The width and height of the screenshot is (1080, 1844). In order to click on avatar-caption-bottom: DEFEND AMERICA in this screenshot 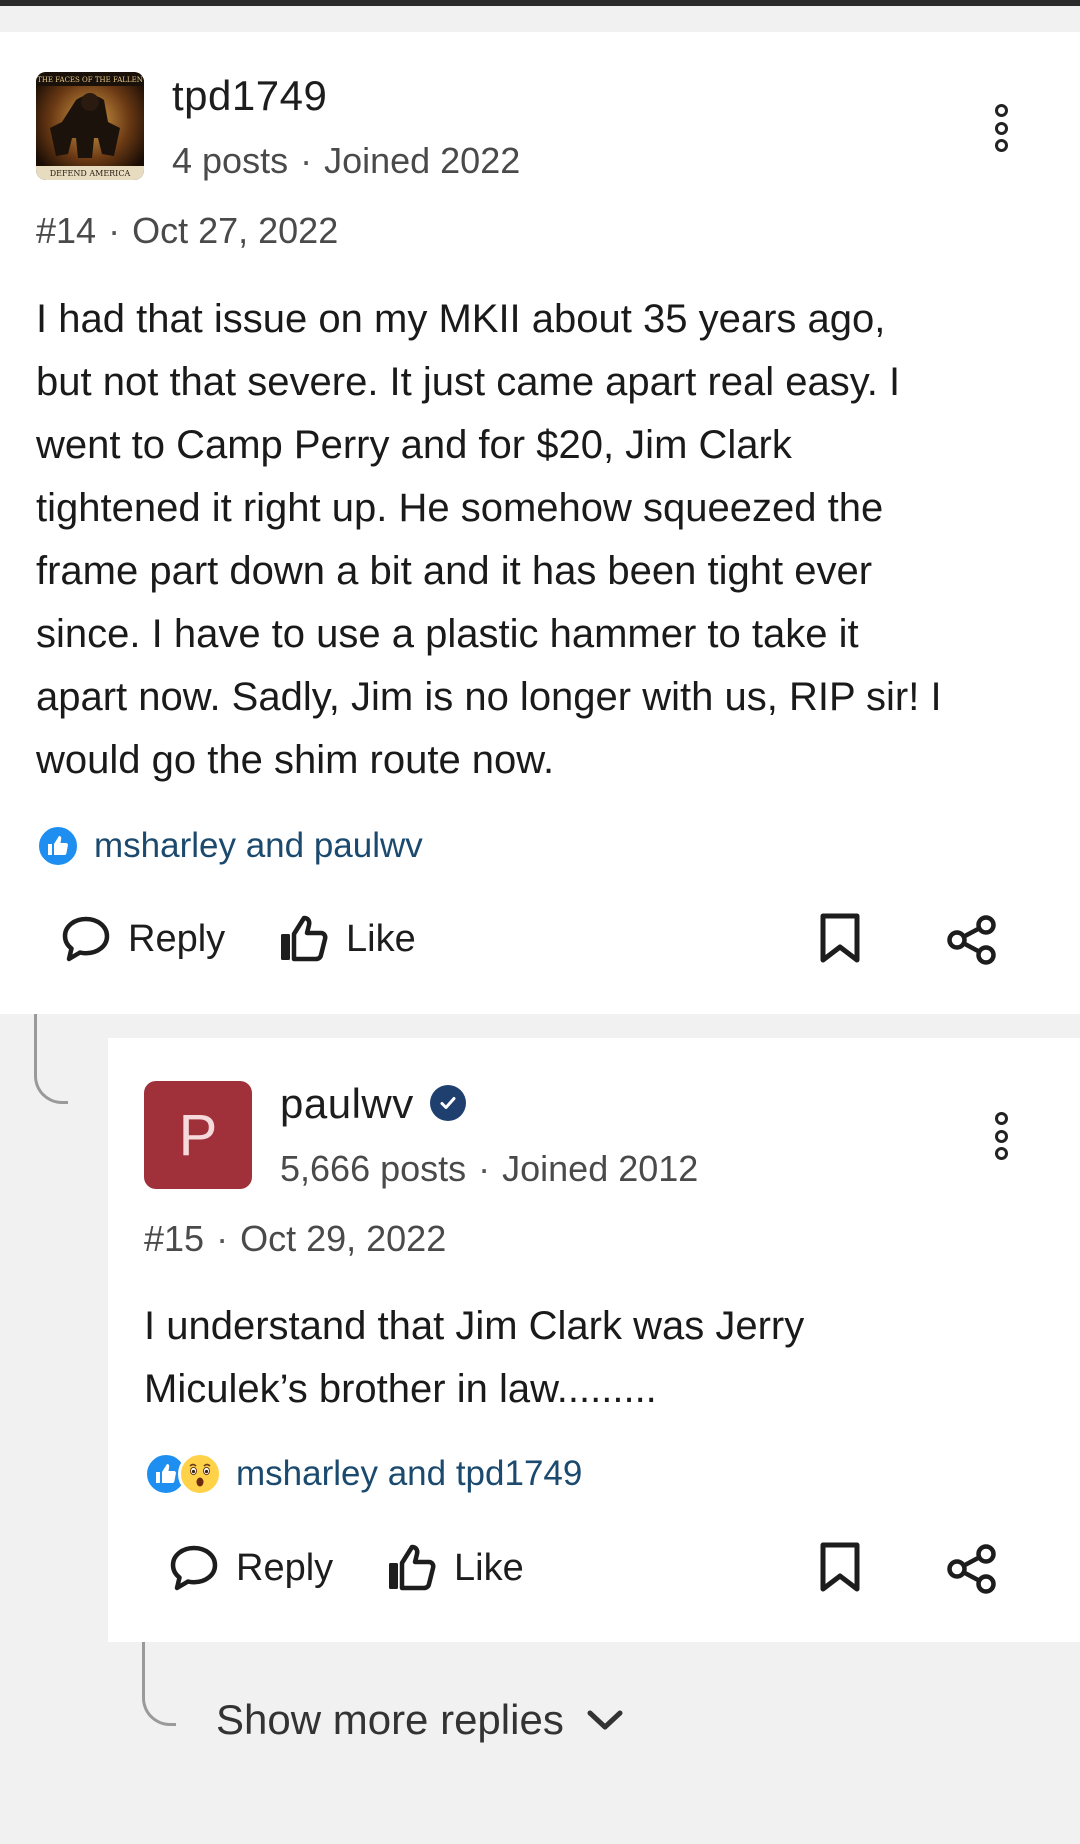, I will do `click(90, 173)`.